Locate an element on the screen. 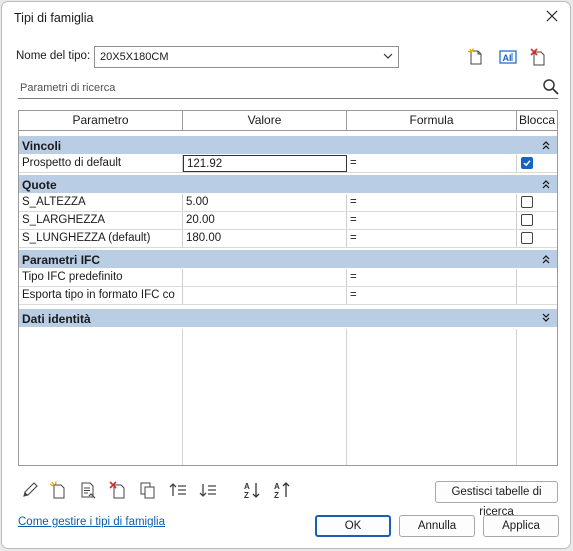  table-row: S_ALTEZZA 5.00 = is located at coordinates (288, 203).